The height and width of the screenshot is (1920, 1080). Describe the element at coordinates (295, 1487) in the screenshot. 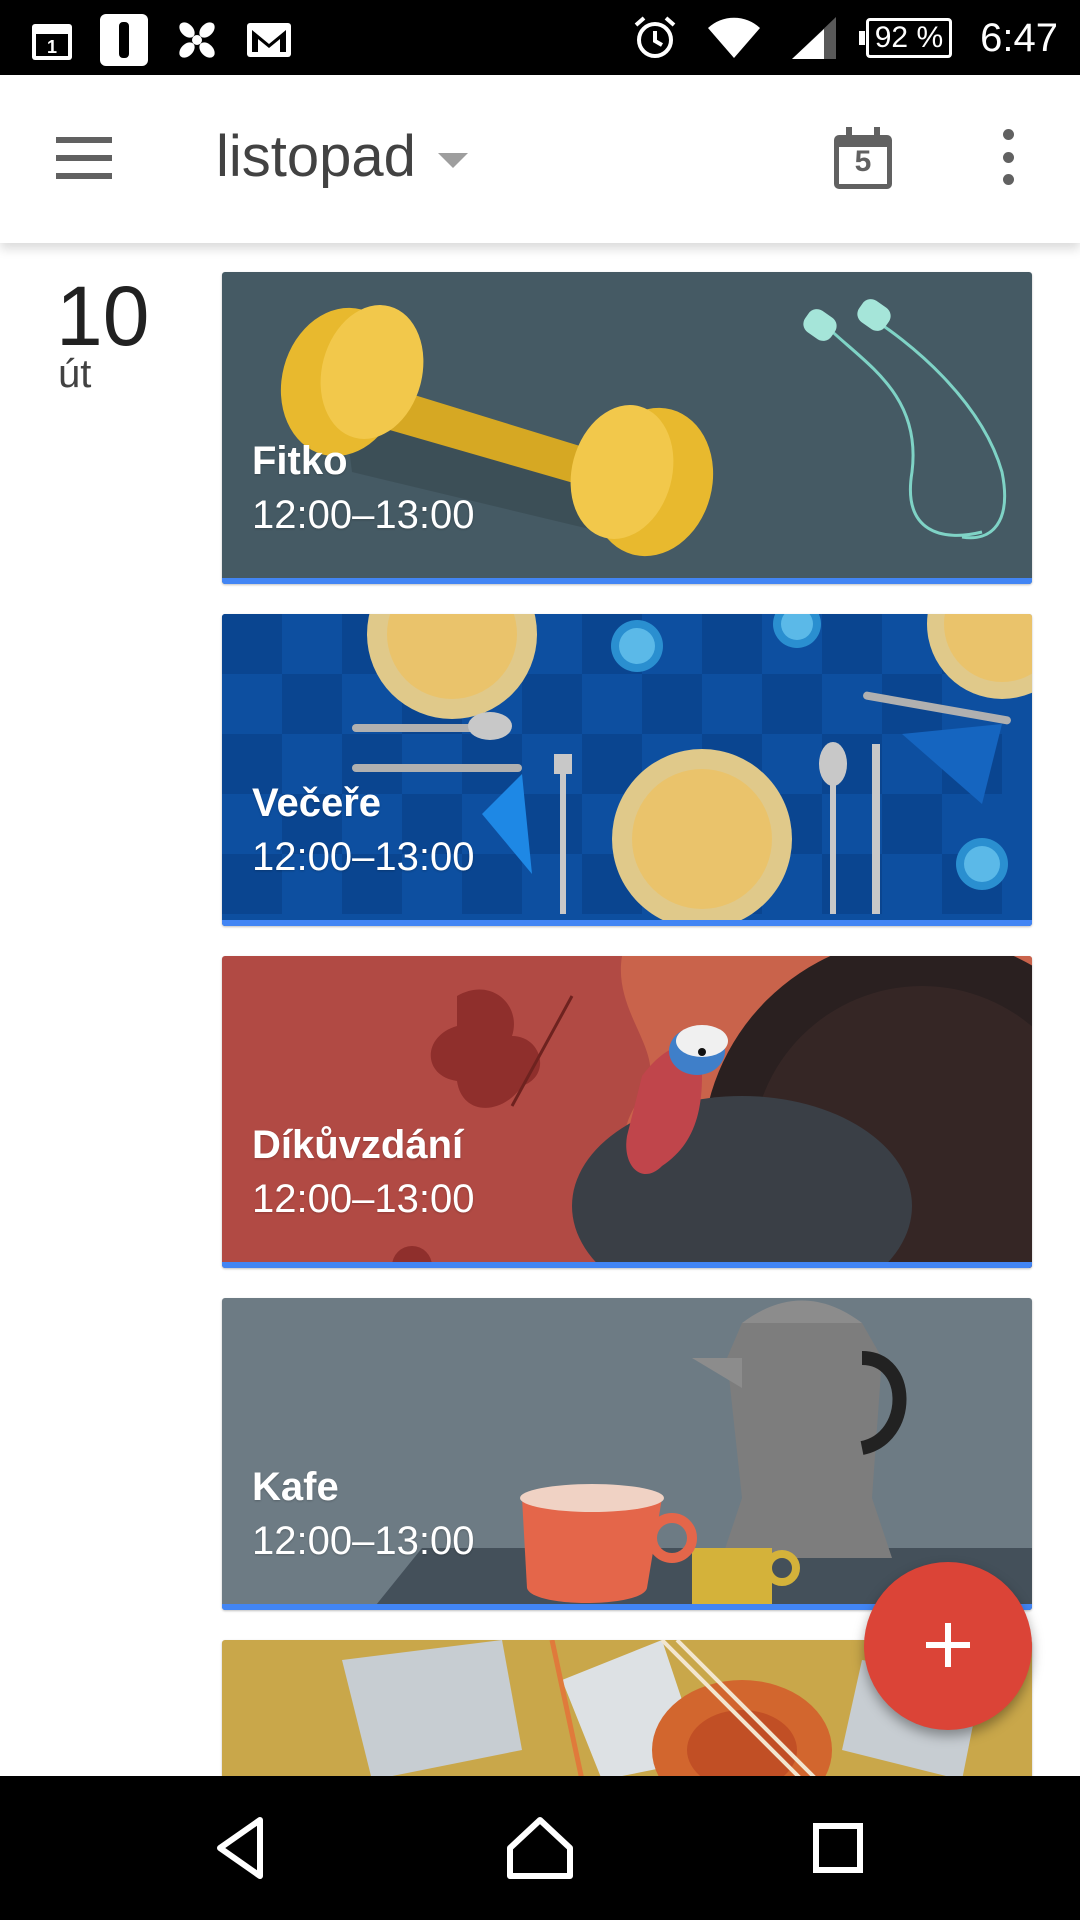

I see `event-title: Kafe` at that location.